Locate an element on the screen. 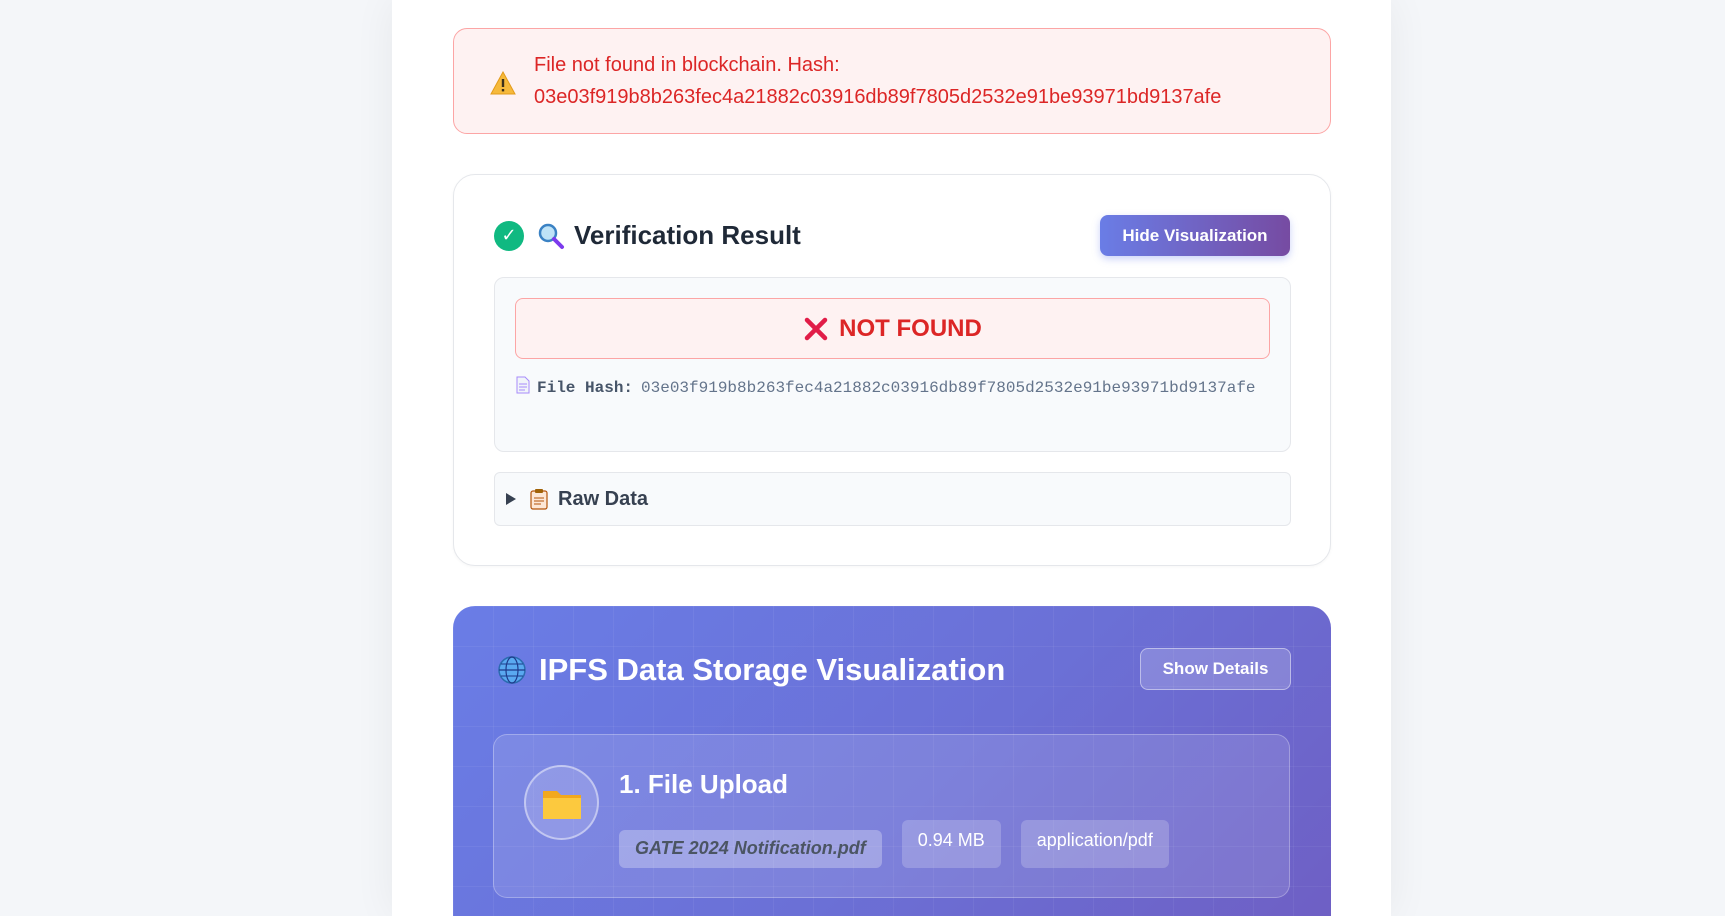 The image size is (1725, 916). cross-icon is located at coordinates (816, 328).